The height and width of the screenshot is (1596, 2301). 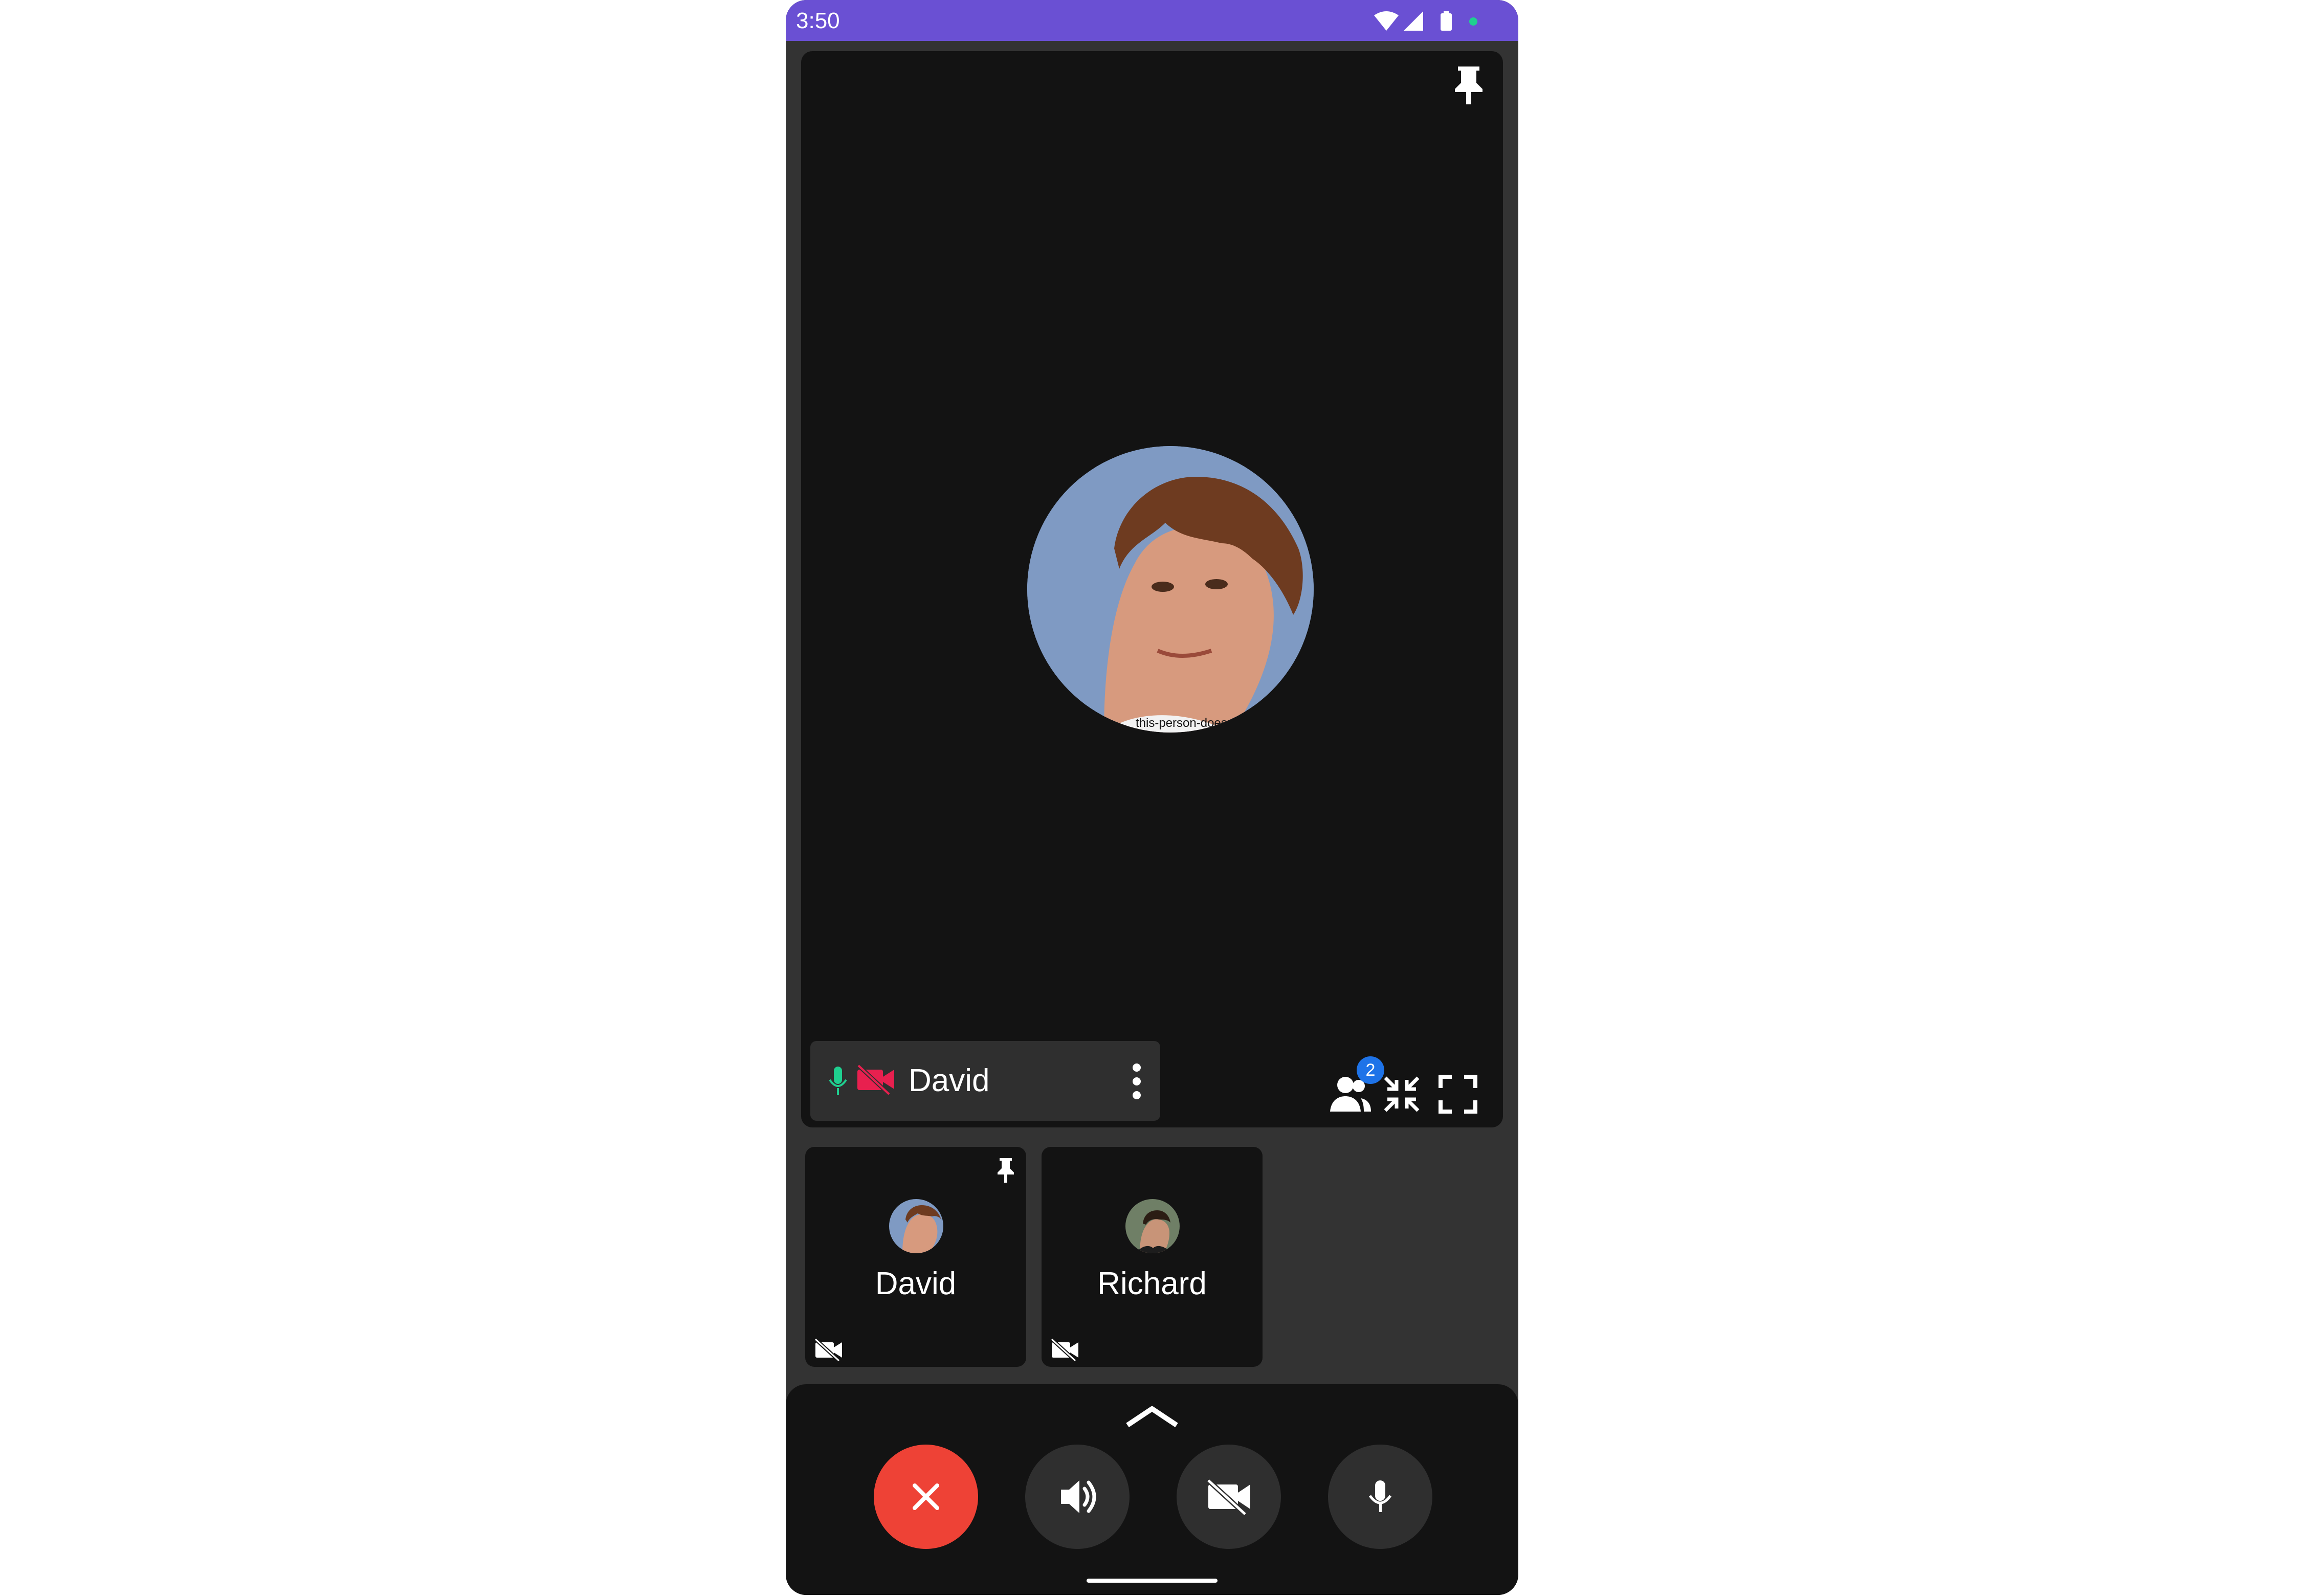 What do you see at coordinates (1386, 21) in the screenshot?
I see `wifi-icon` at bounding box center [1386, 21].